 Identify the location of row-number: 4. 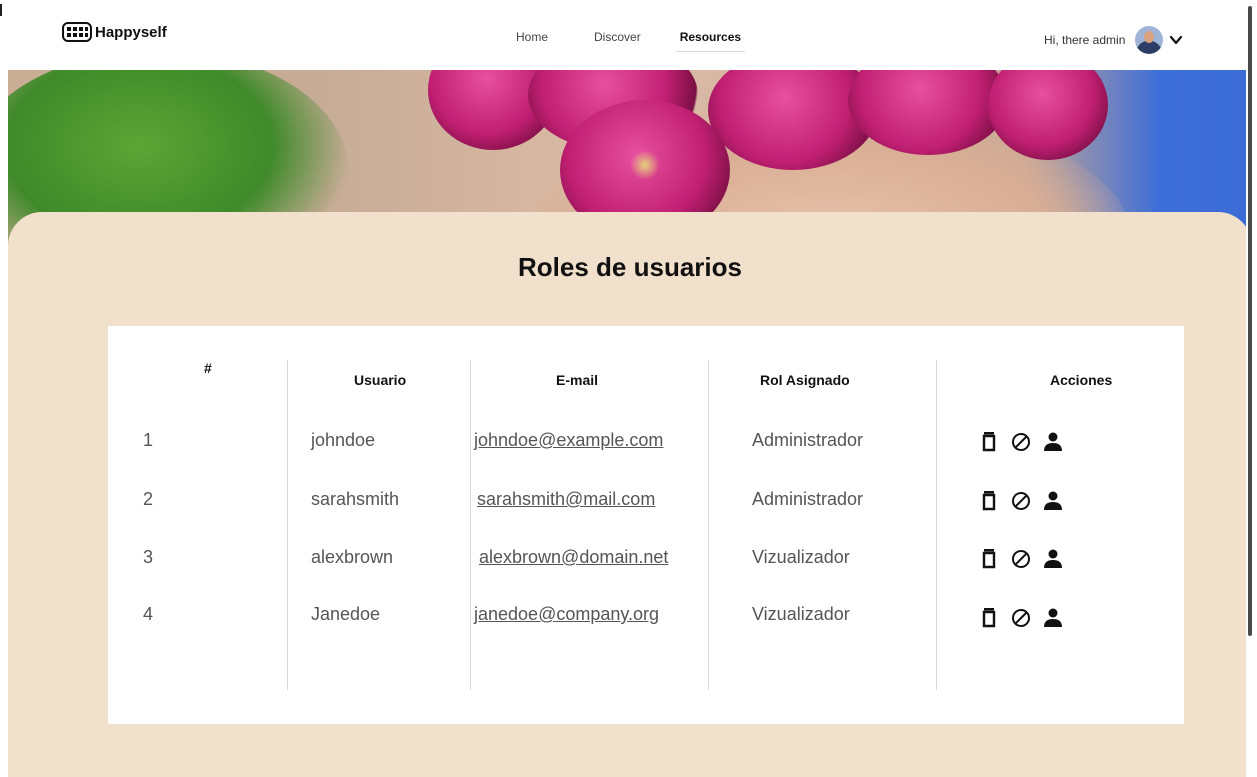
(148, 614).